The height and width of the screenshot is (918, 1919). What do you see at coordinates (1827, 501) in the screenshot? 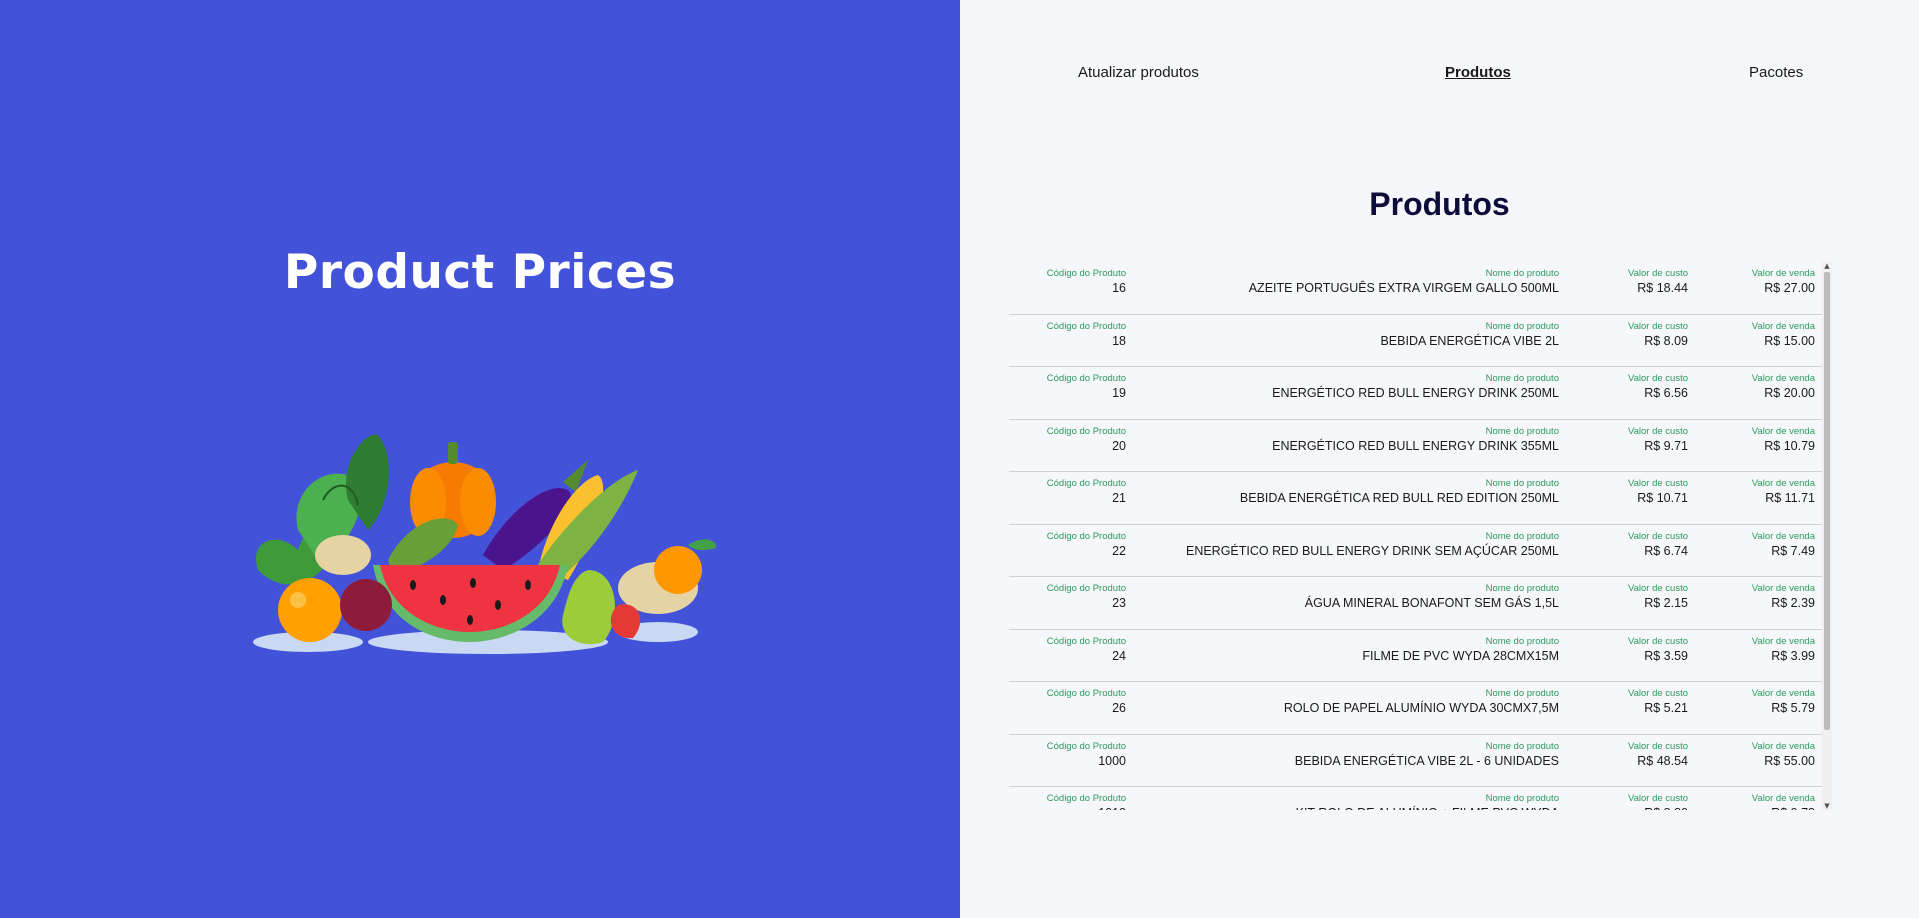
I see `scroll-thumb` at bounding box center [1827, 501].